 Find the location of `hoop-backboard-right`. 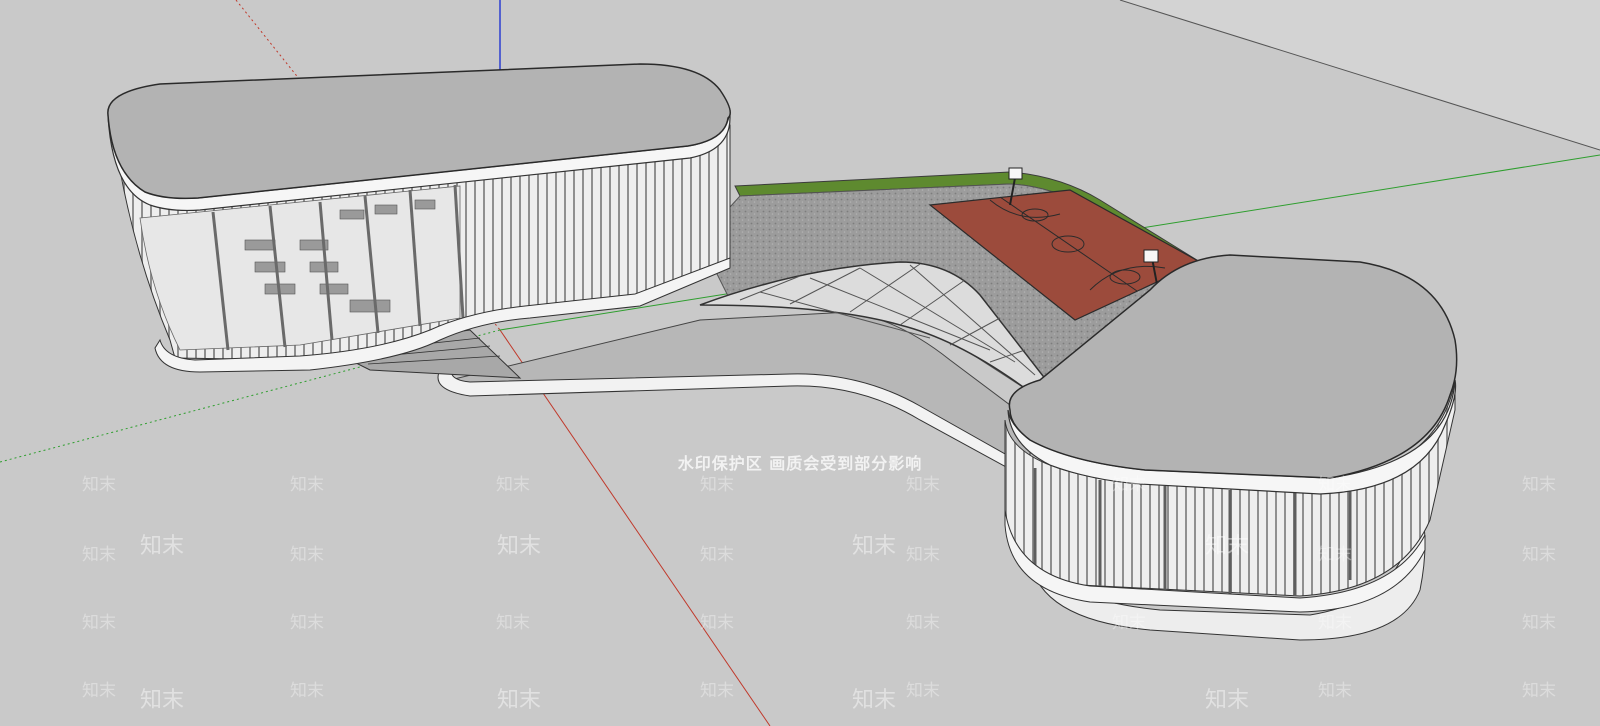

hoop-backboard-right is located at coordinates (1151, 256).